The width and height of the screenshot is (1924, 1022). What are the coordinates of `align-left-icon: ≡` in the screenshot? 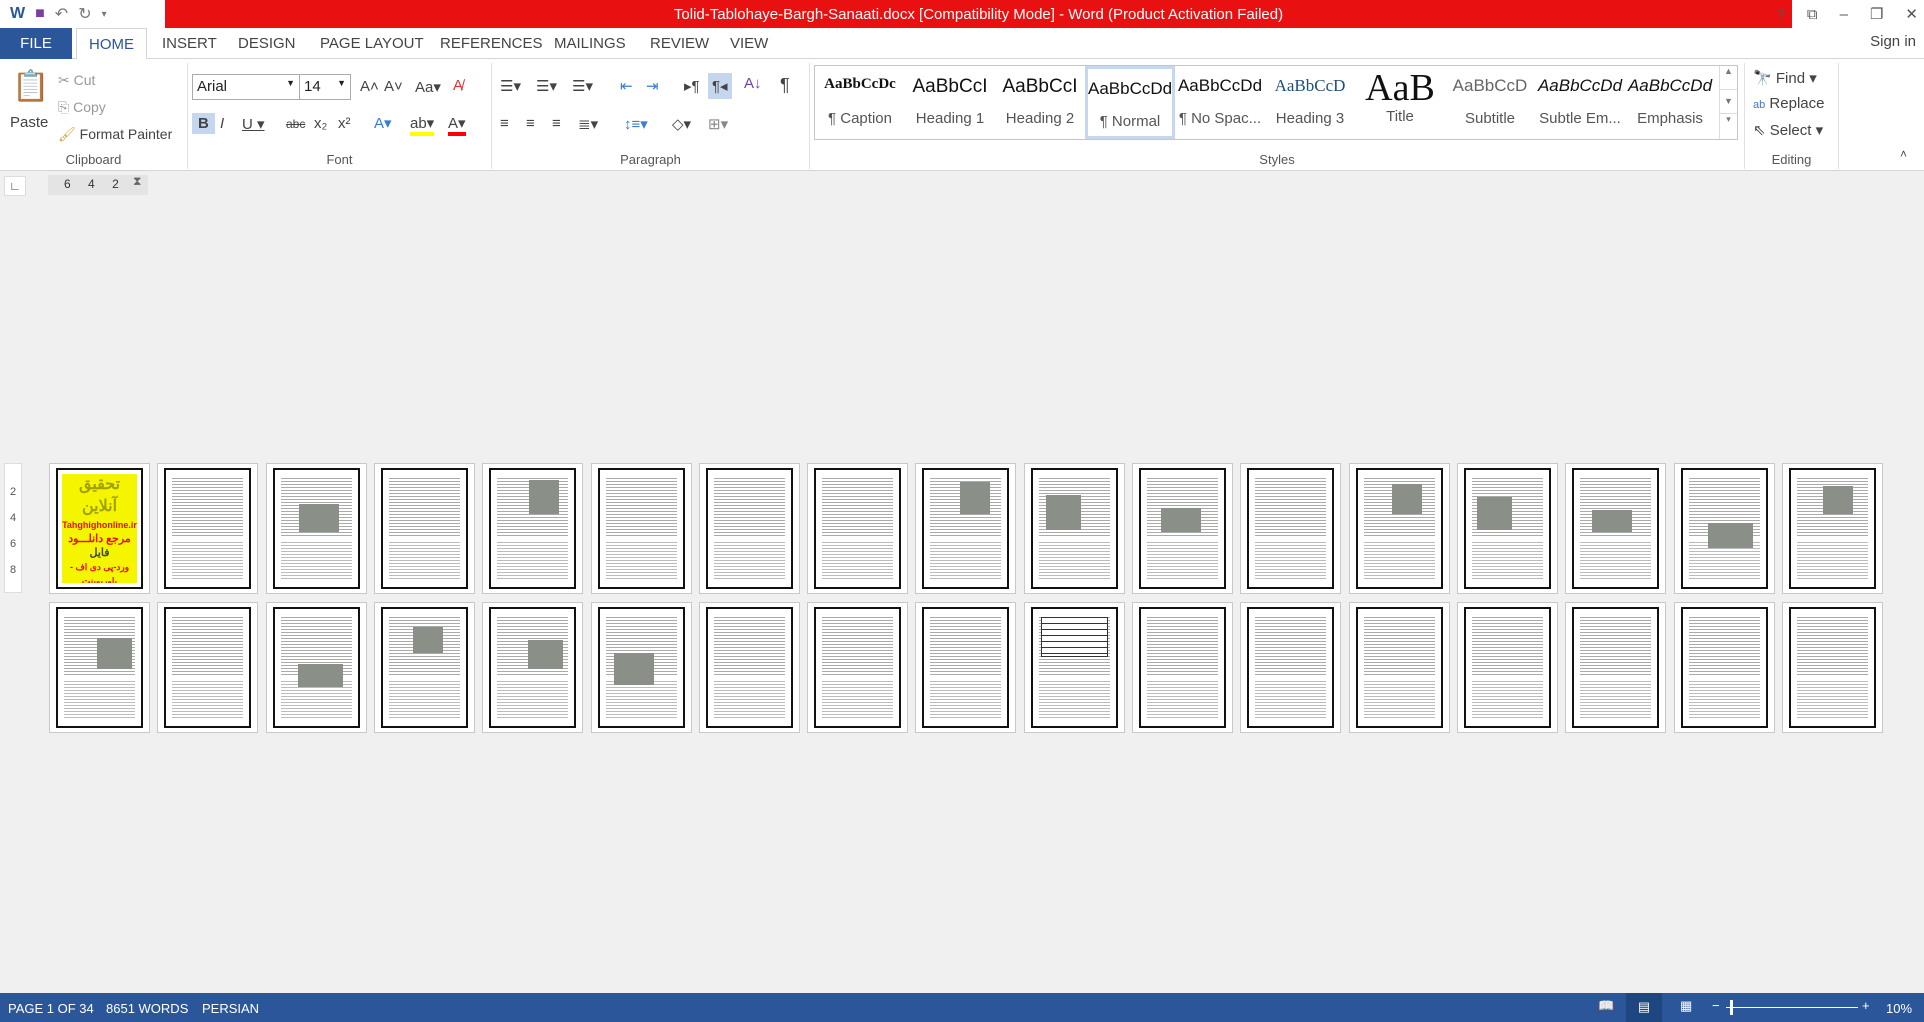 It's located at (504, 123).